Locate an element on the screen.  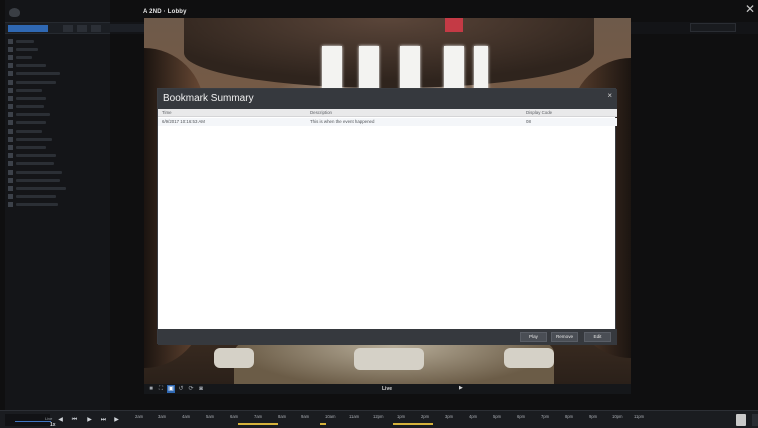
app-logo is located at coordinates (14, 12).